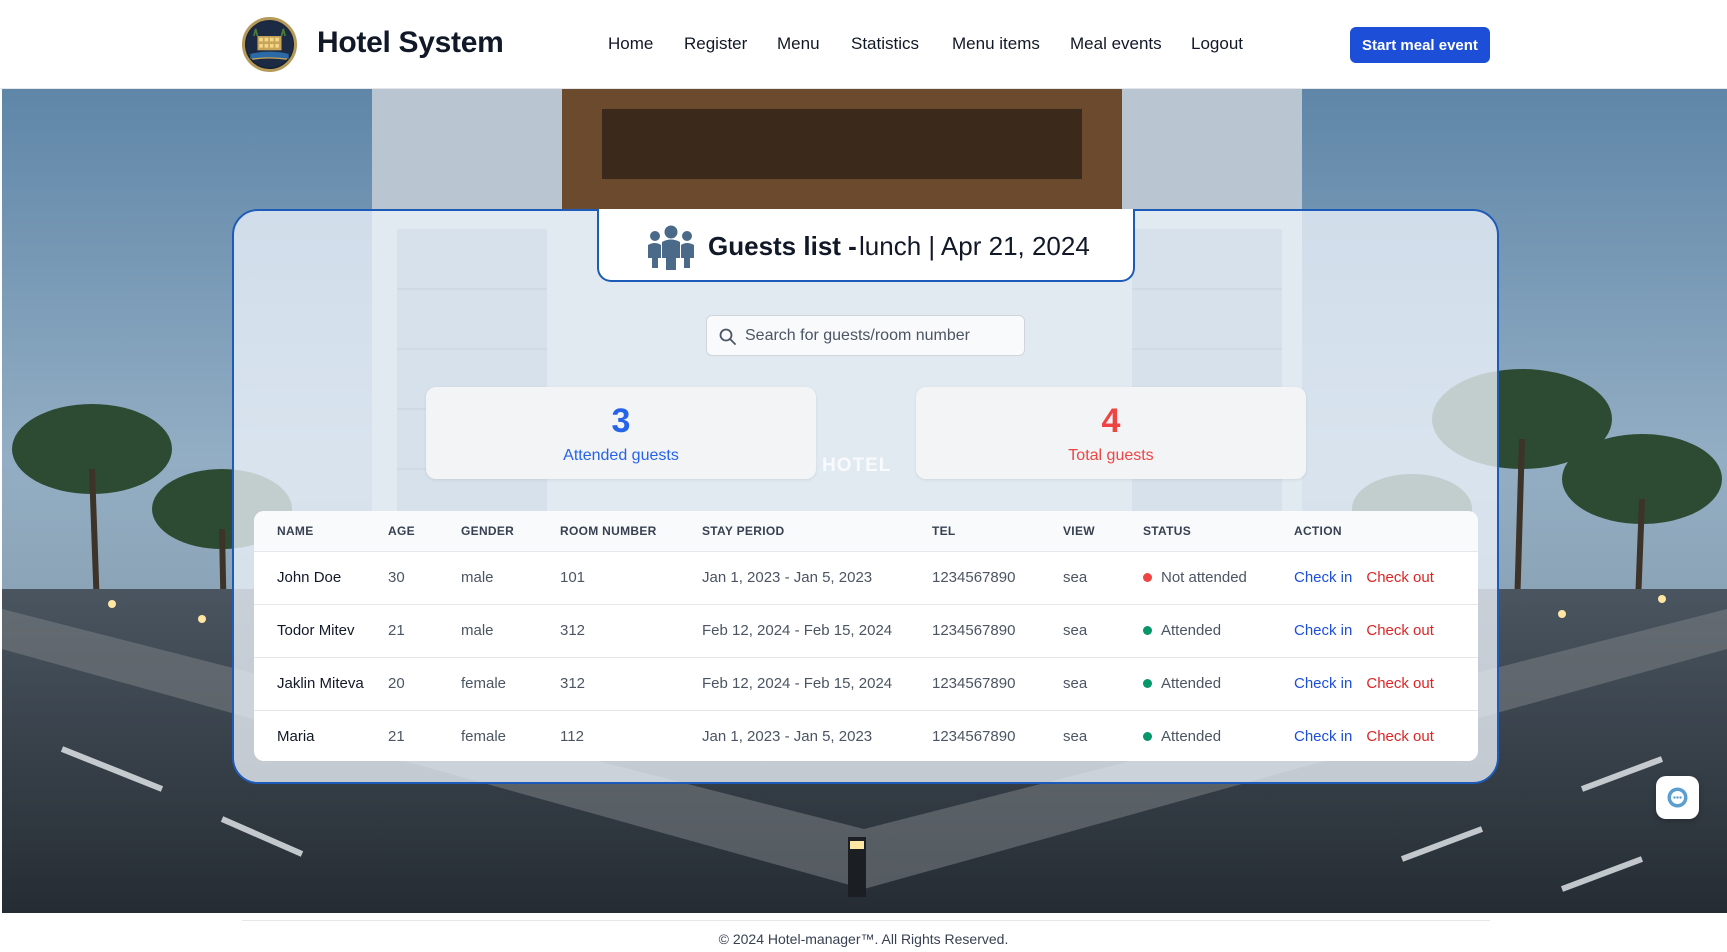 This screenshot has height=952, width=1727. I want to click on nav-logout: Logout, so click(1217, 44).